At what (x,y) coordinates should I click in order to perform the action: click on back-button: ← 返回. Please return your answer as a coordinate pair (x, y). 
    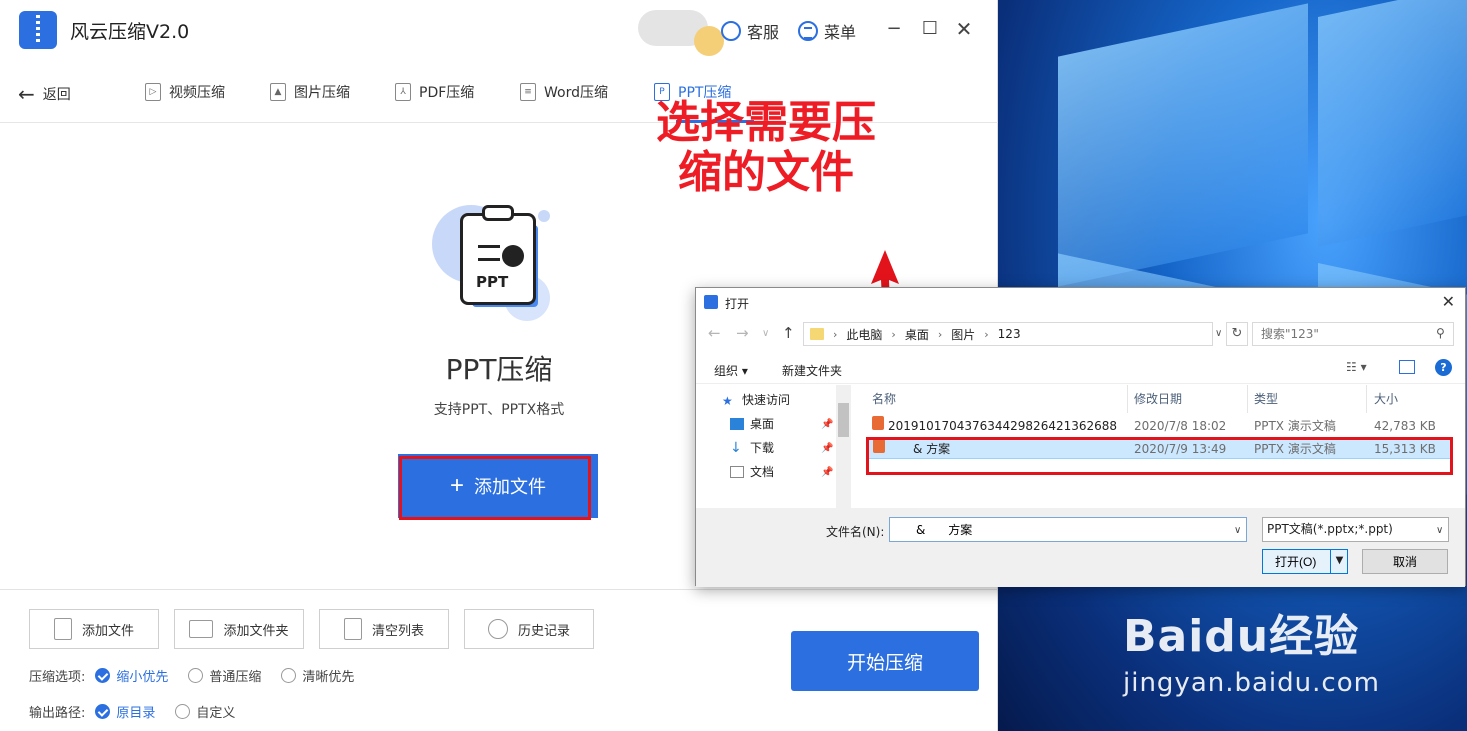
    Looking at the image, I should click on (44, 94).